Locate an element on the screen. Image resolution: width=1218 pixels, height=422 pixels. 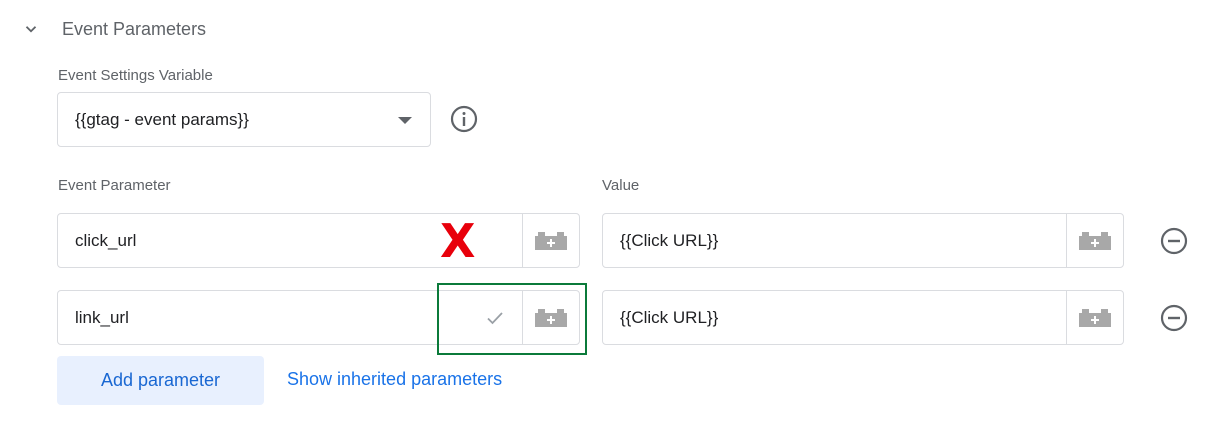
event-parameter-column-label: Event Parameter is located at coordinates (114, 185).